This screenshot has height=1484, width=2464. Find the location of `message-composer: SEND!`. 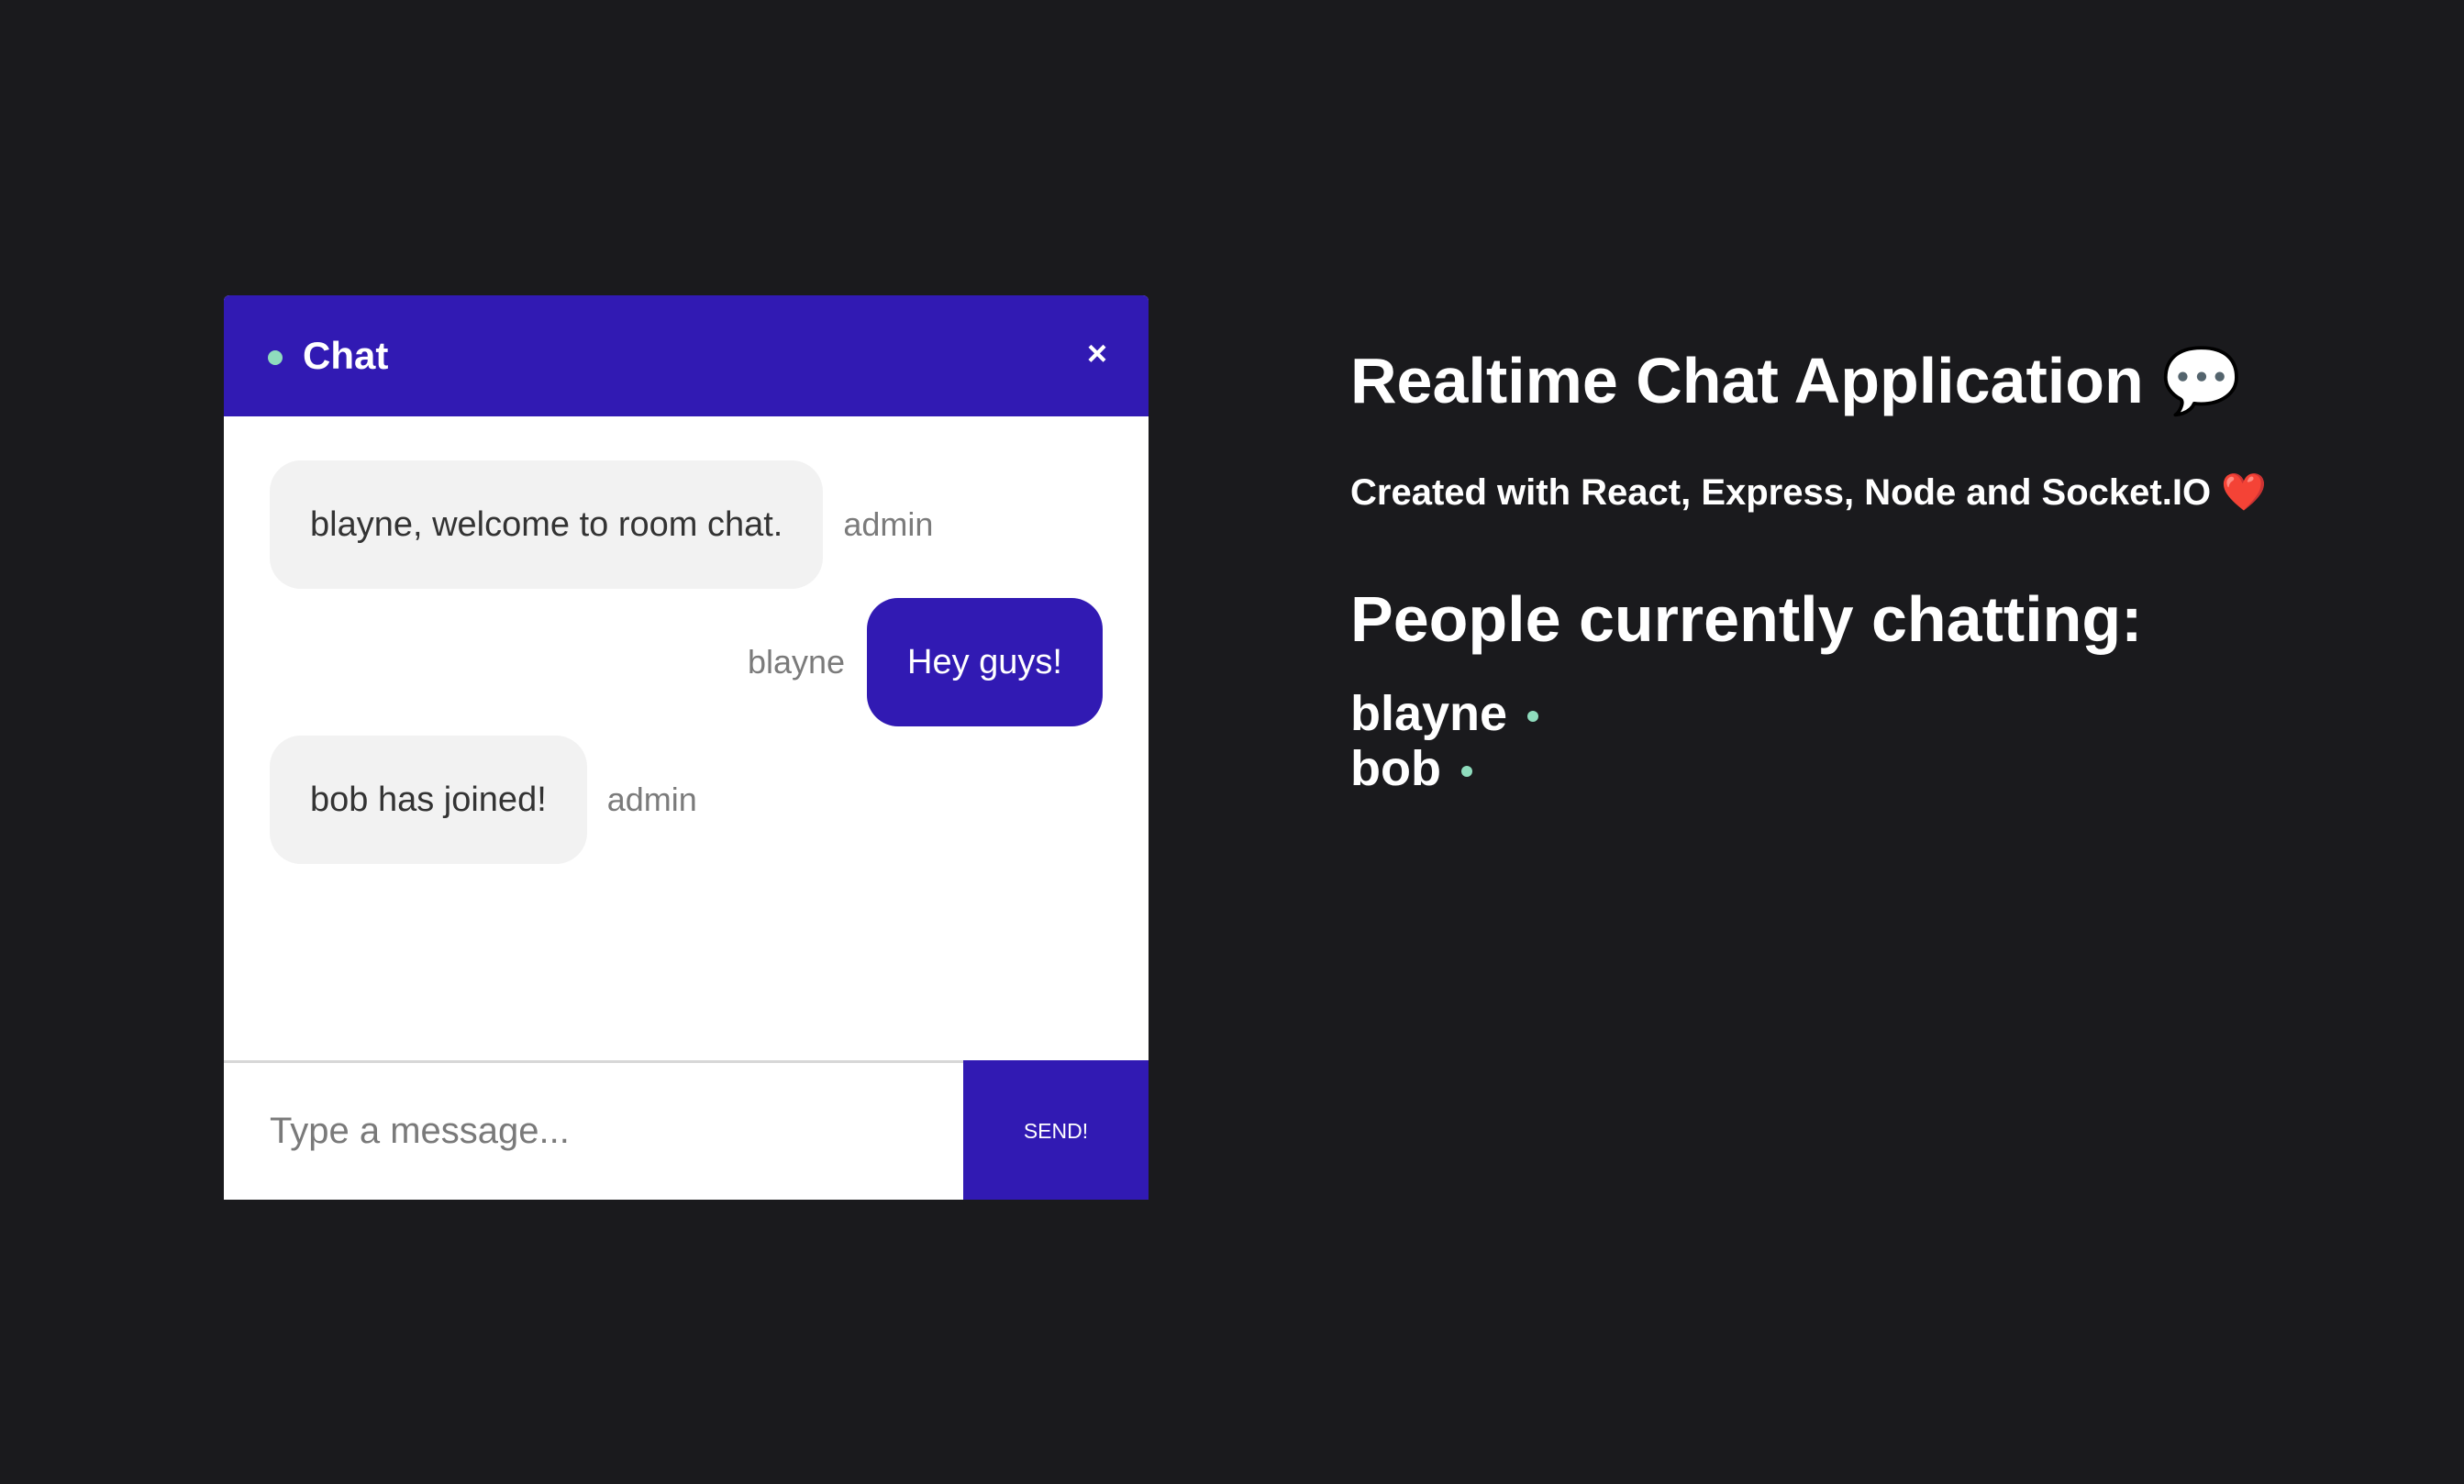

message-composer: SEND! is located at coordinates (686, 1130).